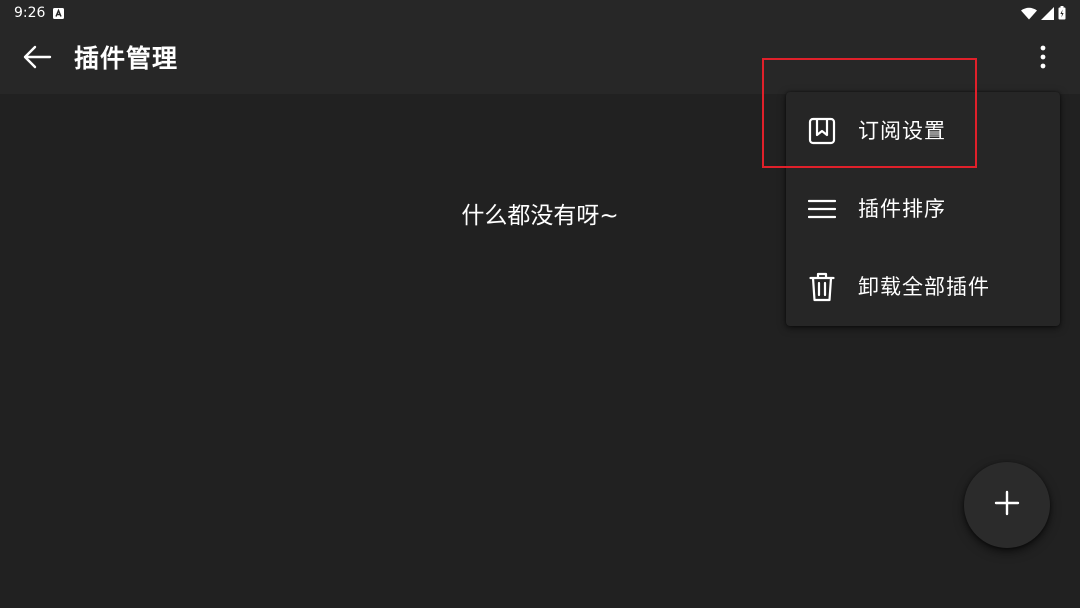 The width and height of the screenshot is (1080, 608). Describe the element at coordinates (822, 287) in the screenshot. I see `trash-icon` at that location.